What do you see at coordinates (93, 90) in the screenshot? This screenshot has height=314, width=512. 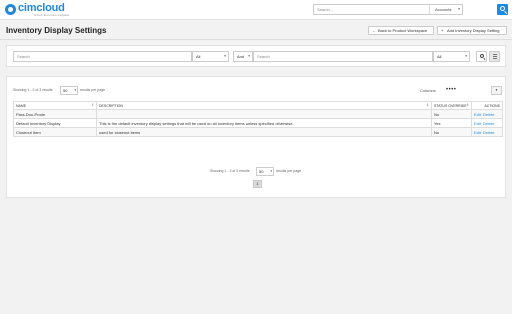 I see `per-page-suffix-top: results per page` at bounding box center [93, 90].